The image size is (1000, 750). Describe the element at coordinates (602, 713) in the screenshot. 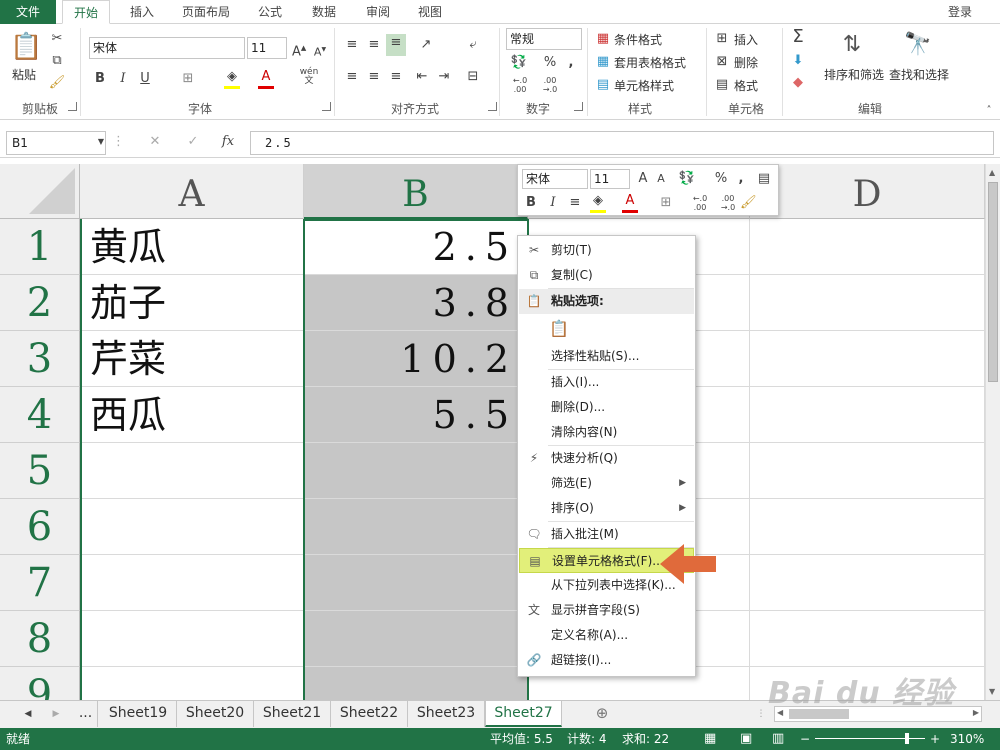

I see `add-sheet-icon: ⊕` at that location.